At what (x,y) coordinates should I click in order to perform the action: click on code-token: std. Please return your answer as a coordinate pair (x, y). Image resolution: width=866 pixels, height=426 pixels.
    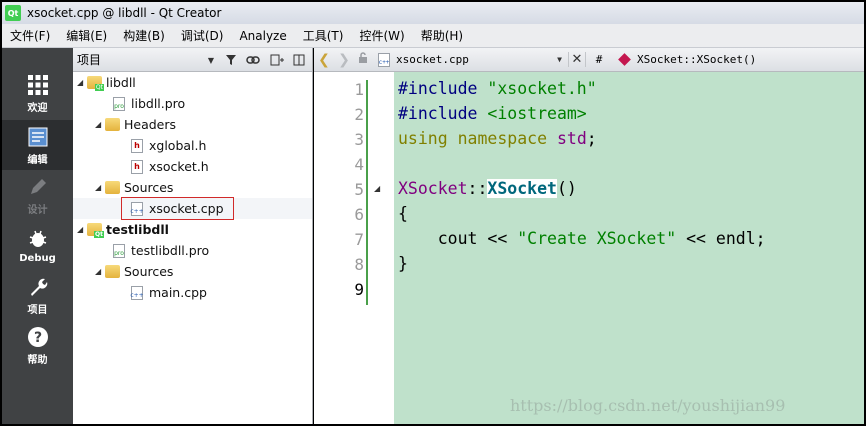
    Looking at the image, I should click on (571, 138).